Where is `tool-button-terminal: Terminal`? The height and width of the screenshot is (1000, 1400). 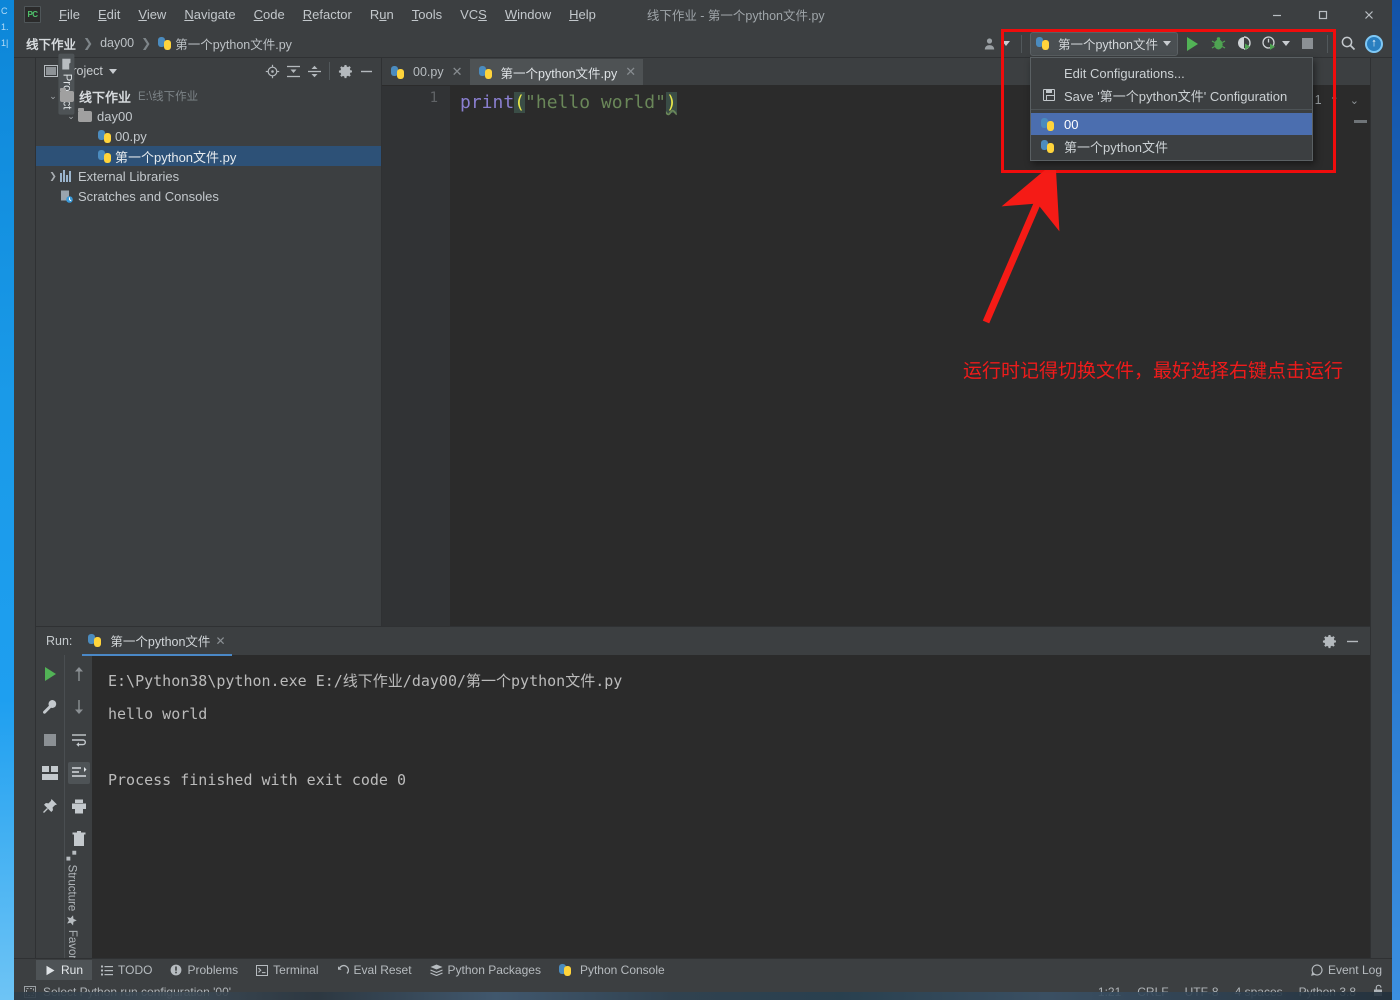 tool-button-terminal: Terminal is located at coordinates (287, 970).